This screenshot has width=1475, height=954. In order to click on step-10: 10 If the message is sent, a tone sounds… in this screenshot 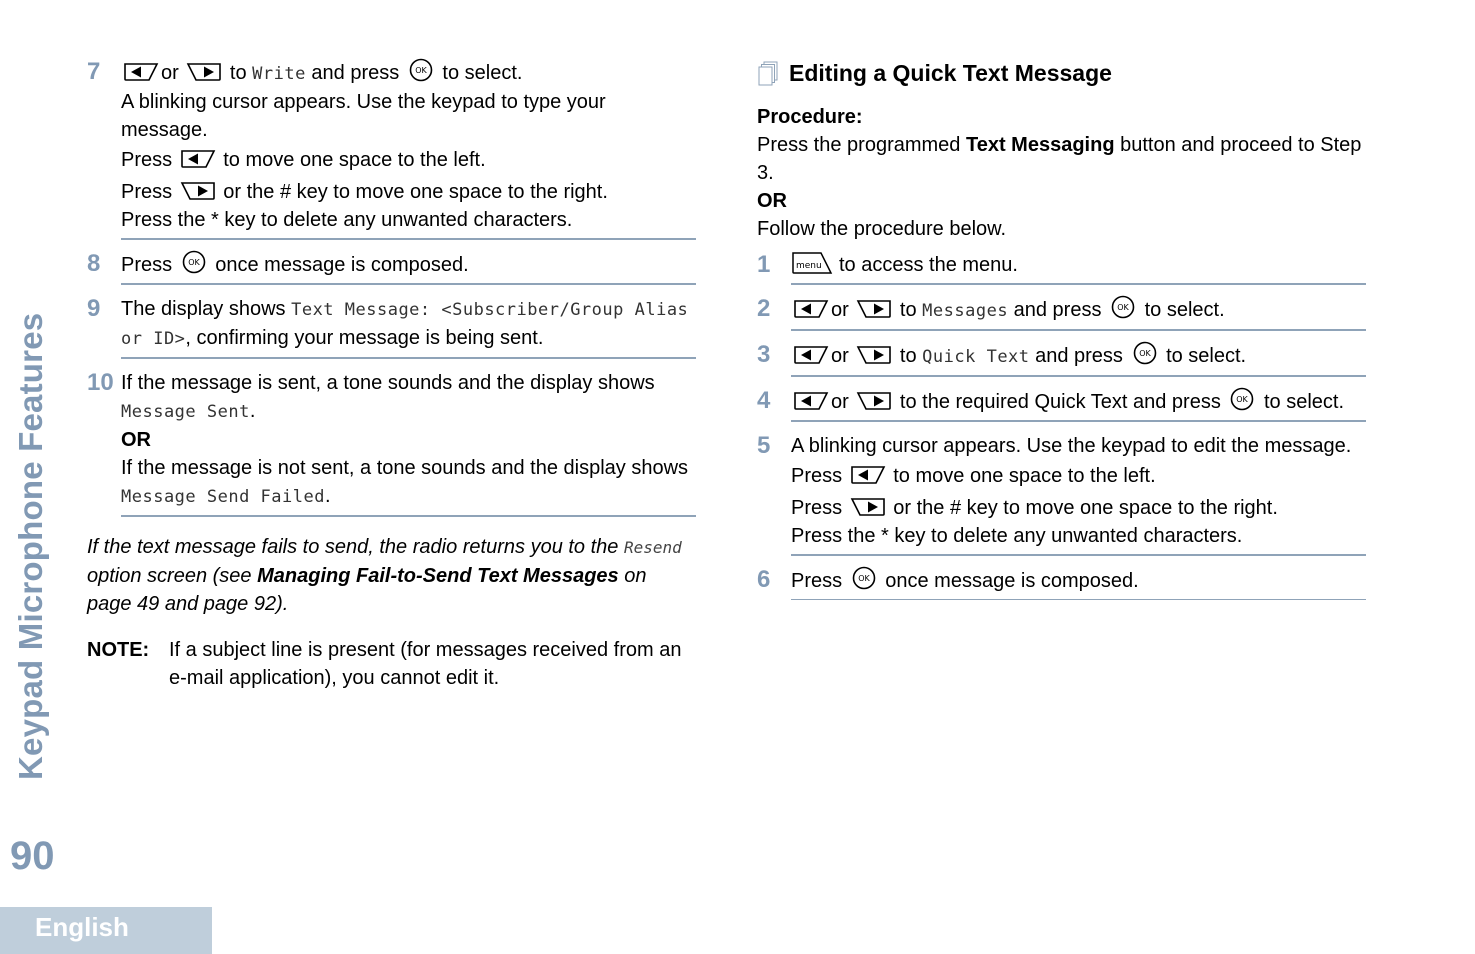, I will do `click(391, 443)`.